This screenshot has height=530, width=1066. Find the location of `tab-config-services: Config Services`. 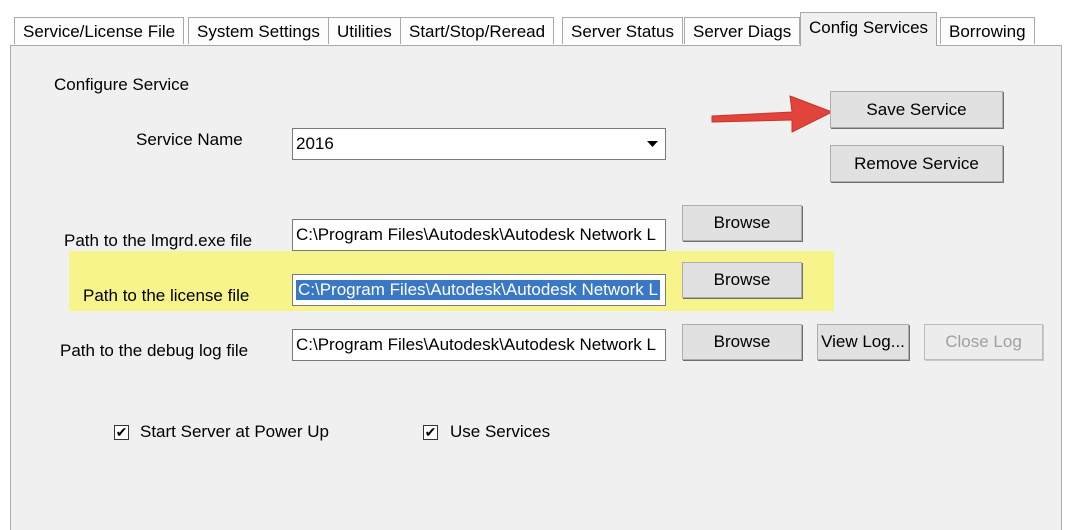

tab-config-services: Config Services is located at coordinates (869, 29).